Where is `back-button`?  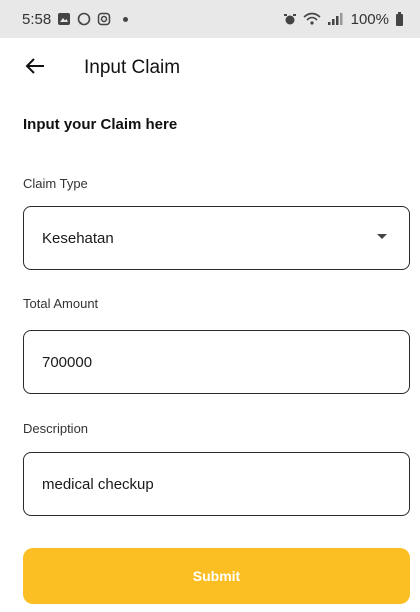
back-button is located at coordinates (35, 68).